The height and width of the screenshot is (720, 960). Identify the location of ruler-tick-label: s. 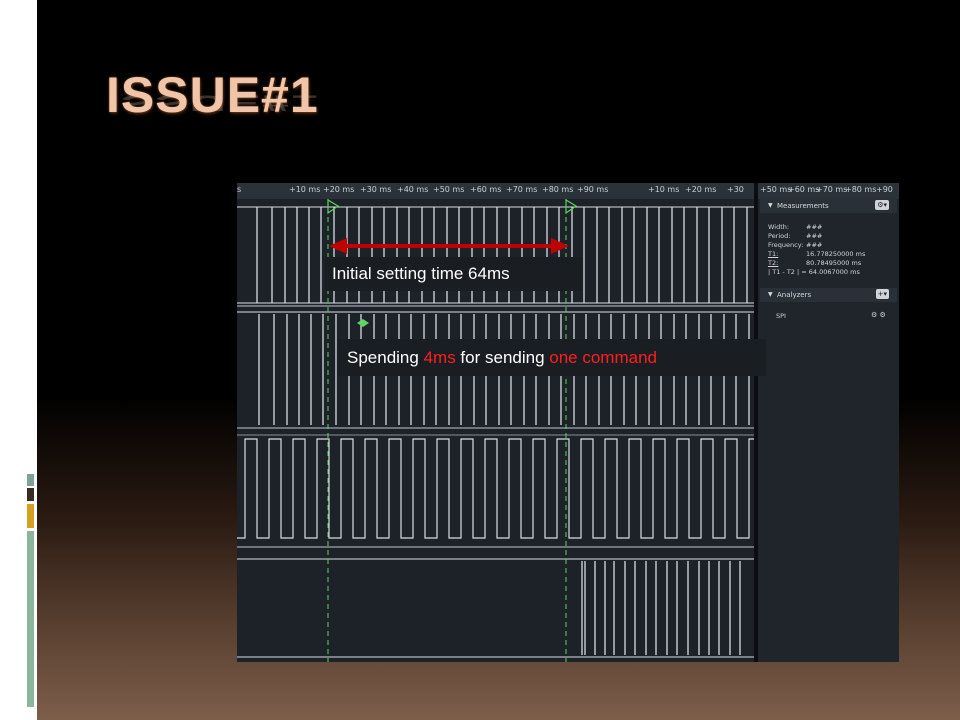
(239, 189).